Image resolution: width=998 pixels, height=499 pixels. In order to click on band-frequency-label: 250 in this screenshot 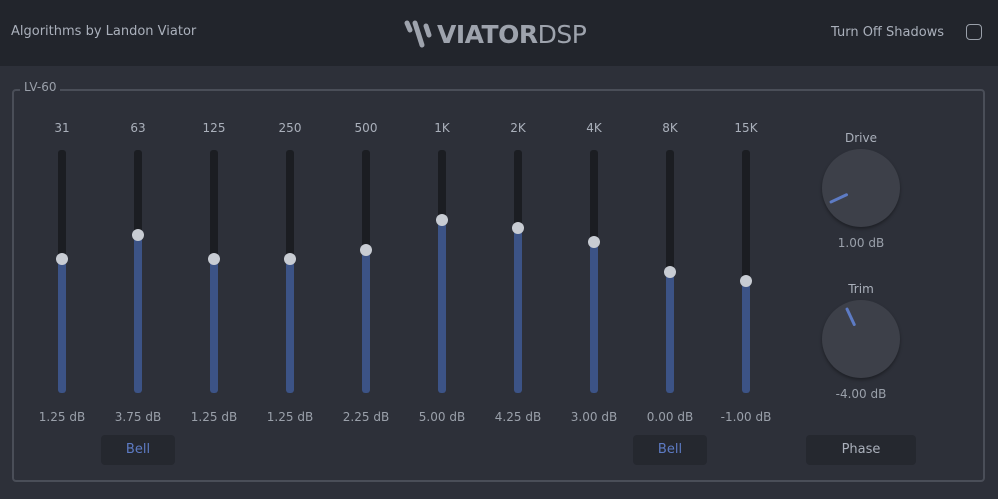, I will do `click(290, 128)`.